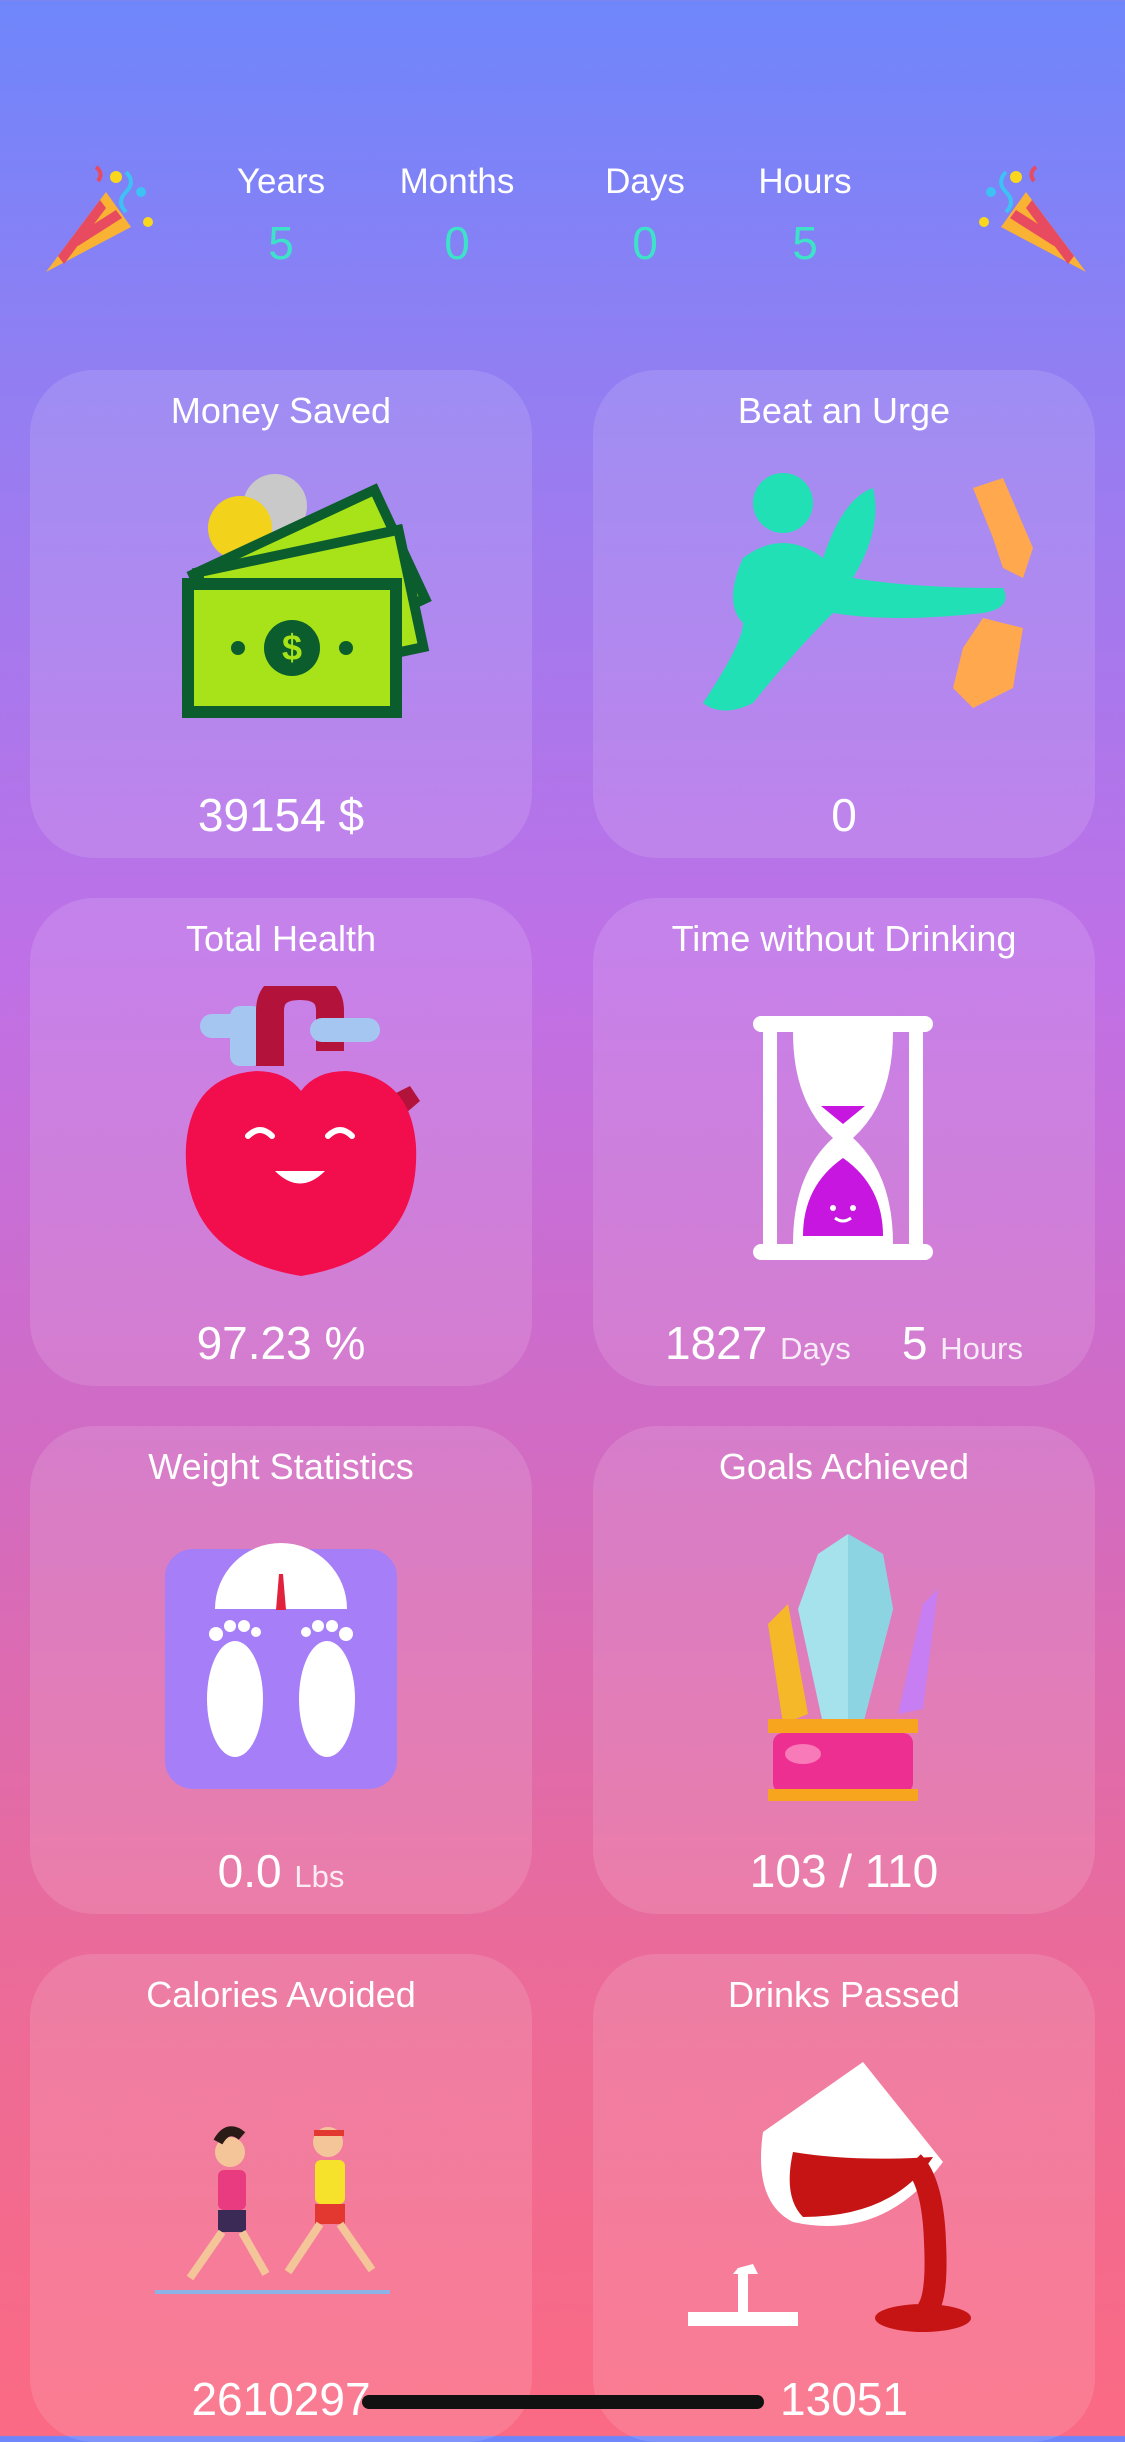 The width and height of the screenshot is (1125, 2442). What do you see at coordinates (281, 181) in the screenshot?
I see `counter-label: Years` at bounding box center [281, 181].